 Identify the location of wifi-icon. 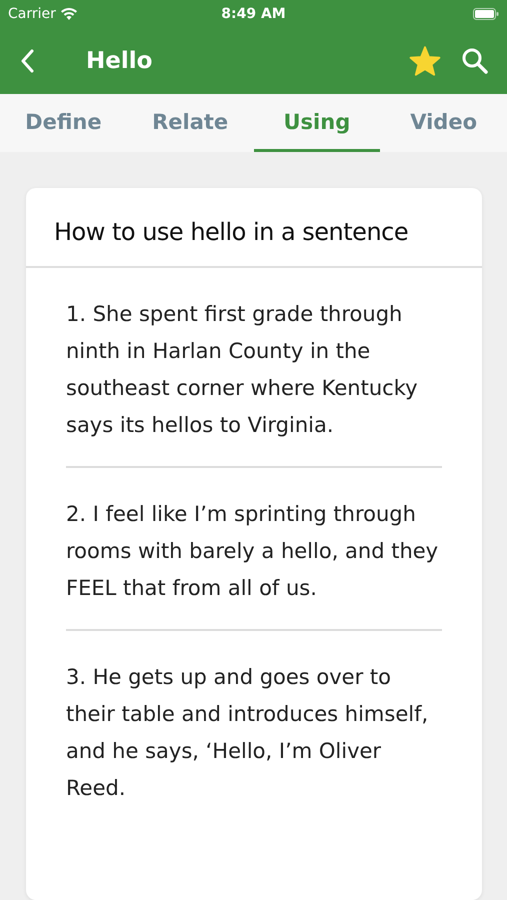
(68, 14).